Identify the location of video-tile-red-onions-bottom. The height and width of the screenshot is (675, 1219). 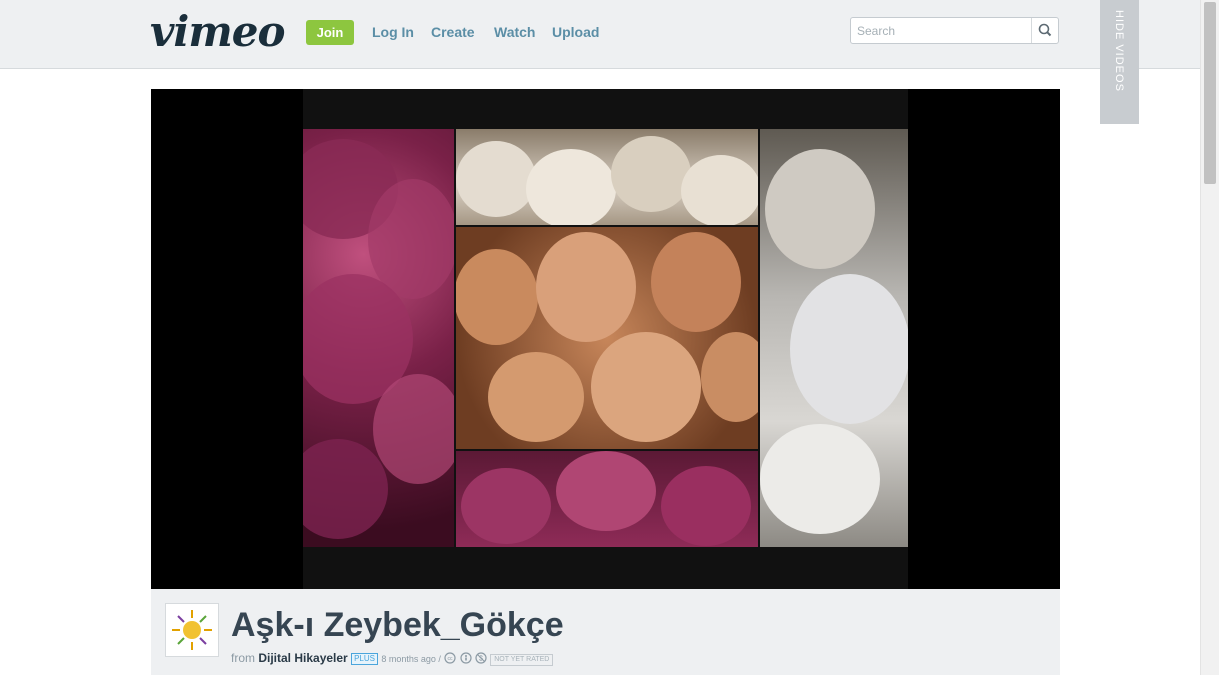
(607, 499).